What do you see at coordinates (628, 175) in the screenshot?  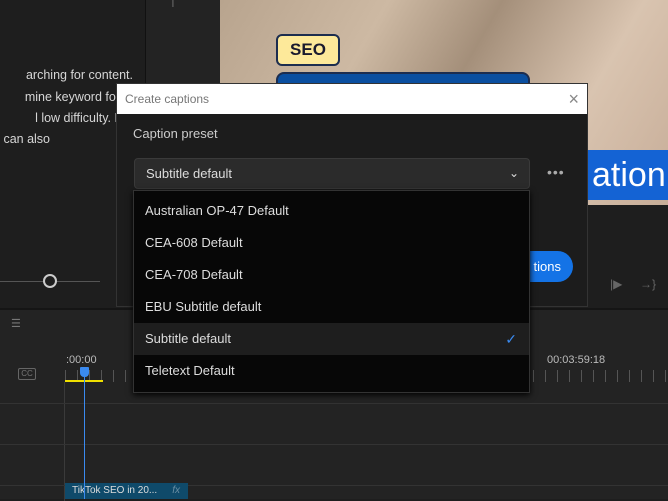 I see `video-caption: ation` at bounding box center [628, 175].